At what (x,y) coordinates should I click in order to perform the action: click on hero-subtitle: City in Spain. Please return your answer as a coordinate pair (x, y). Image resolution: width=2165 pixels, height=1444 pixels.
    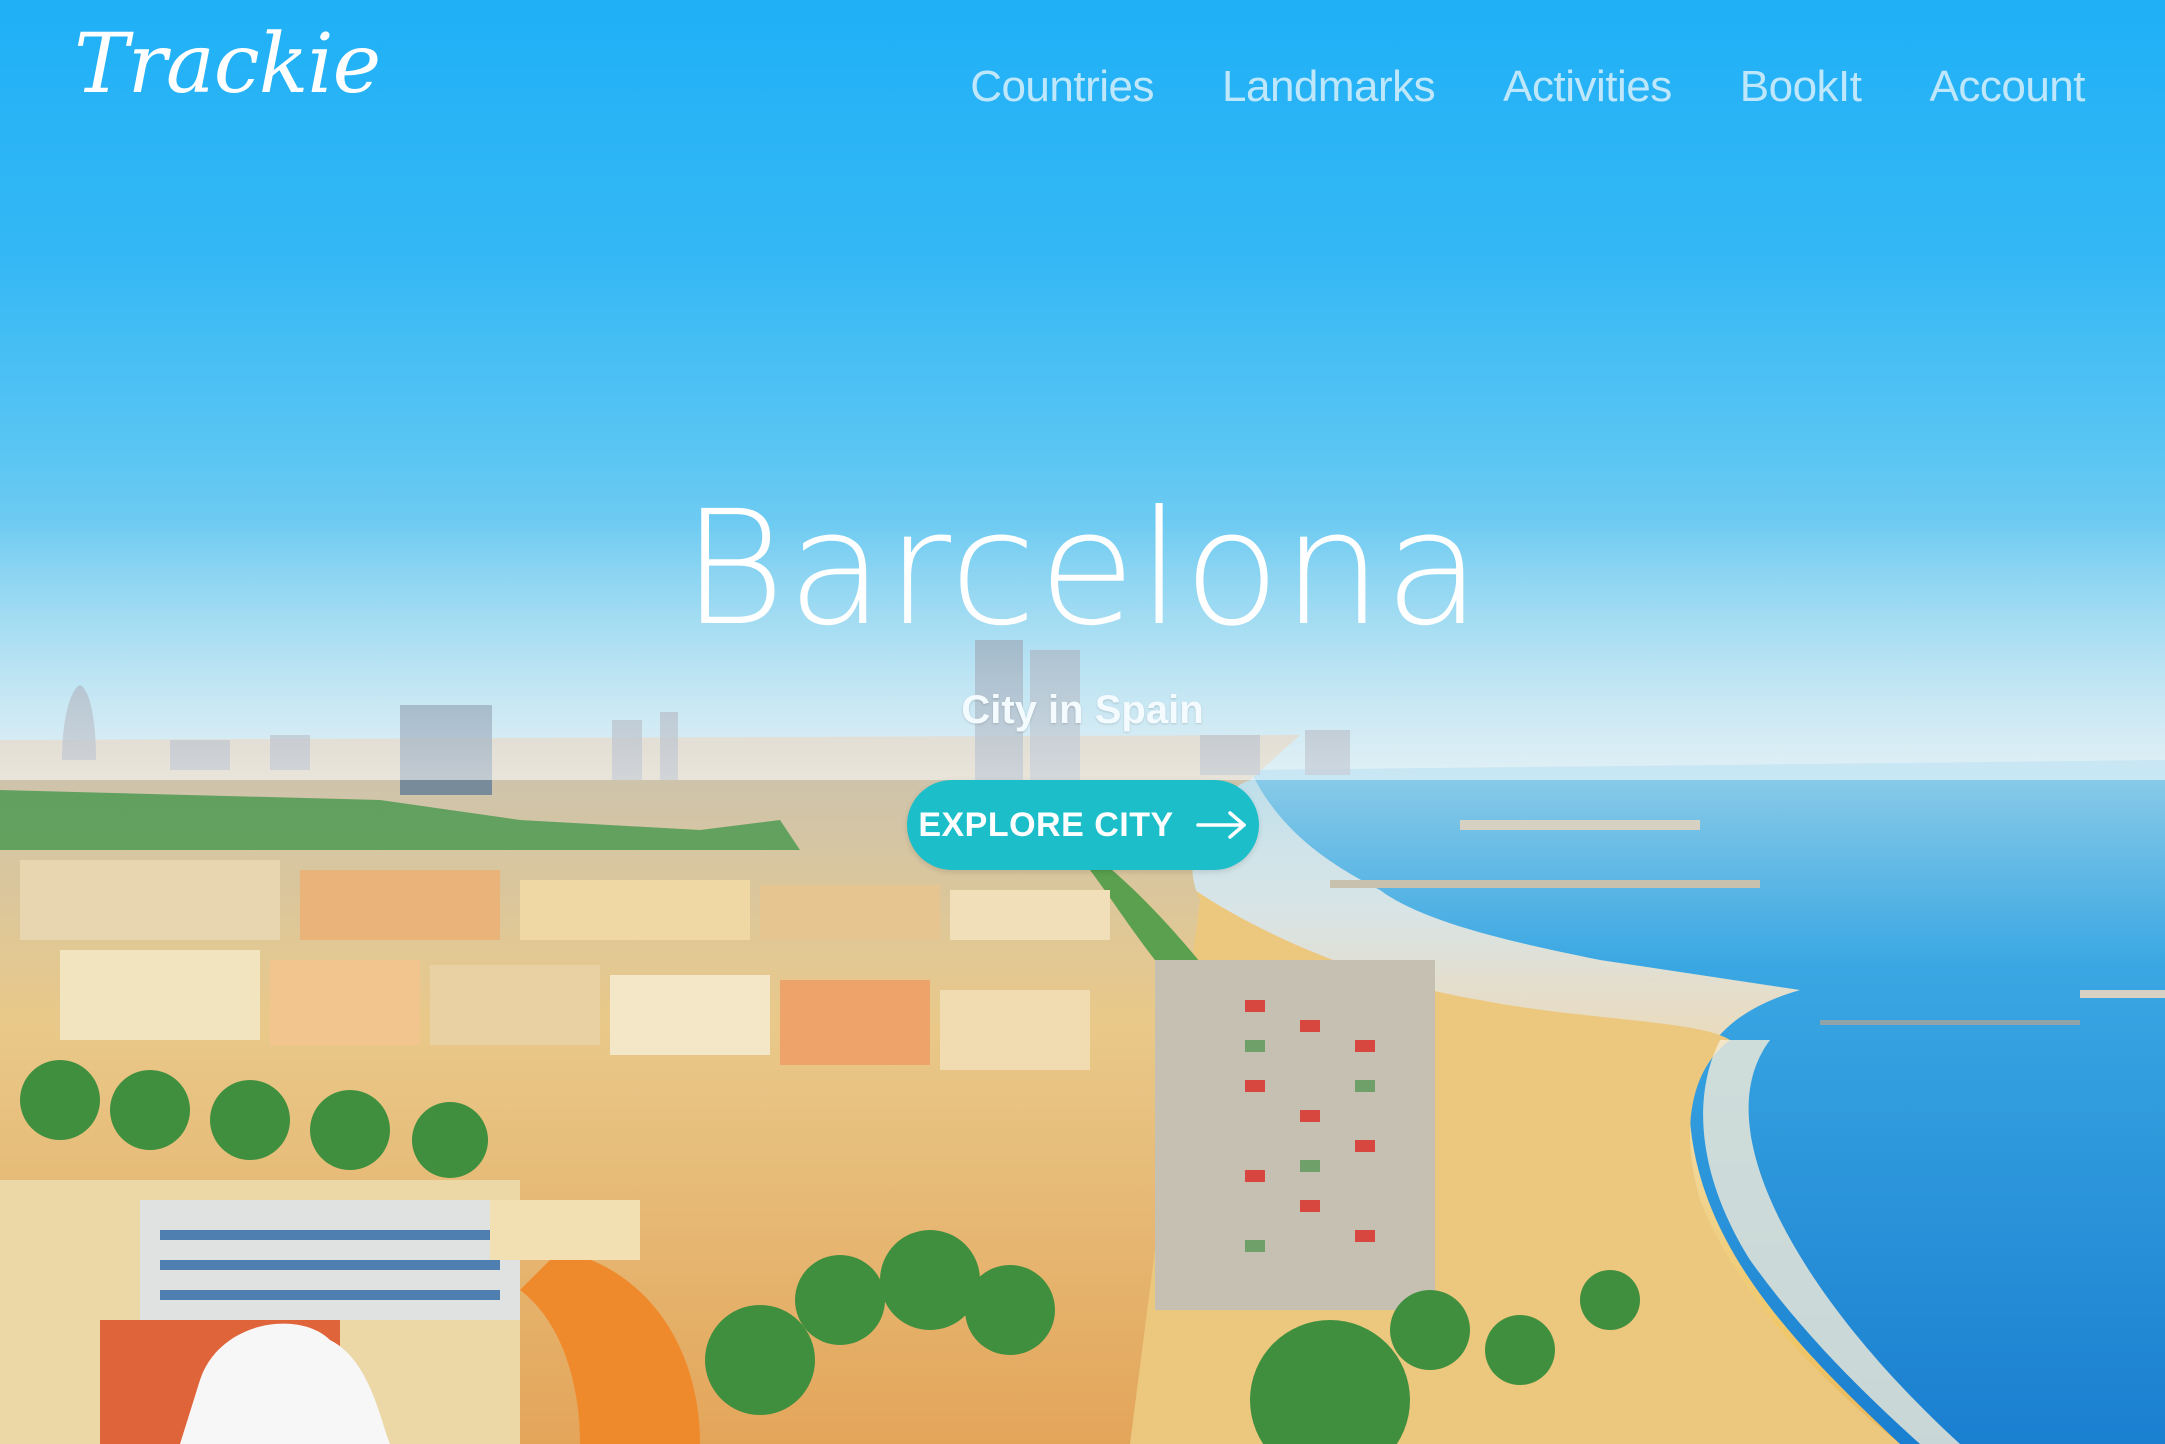
    Looking at the image, I should click on (1082, 710).